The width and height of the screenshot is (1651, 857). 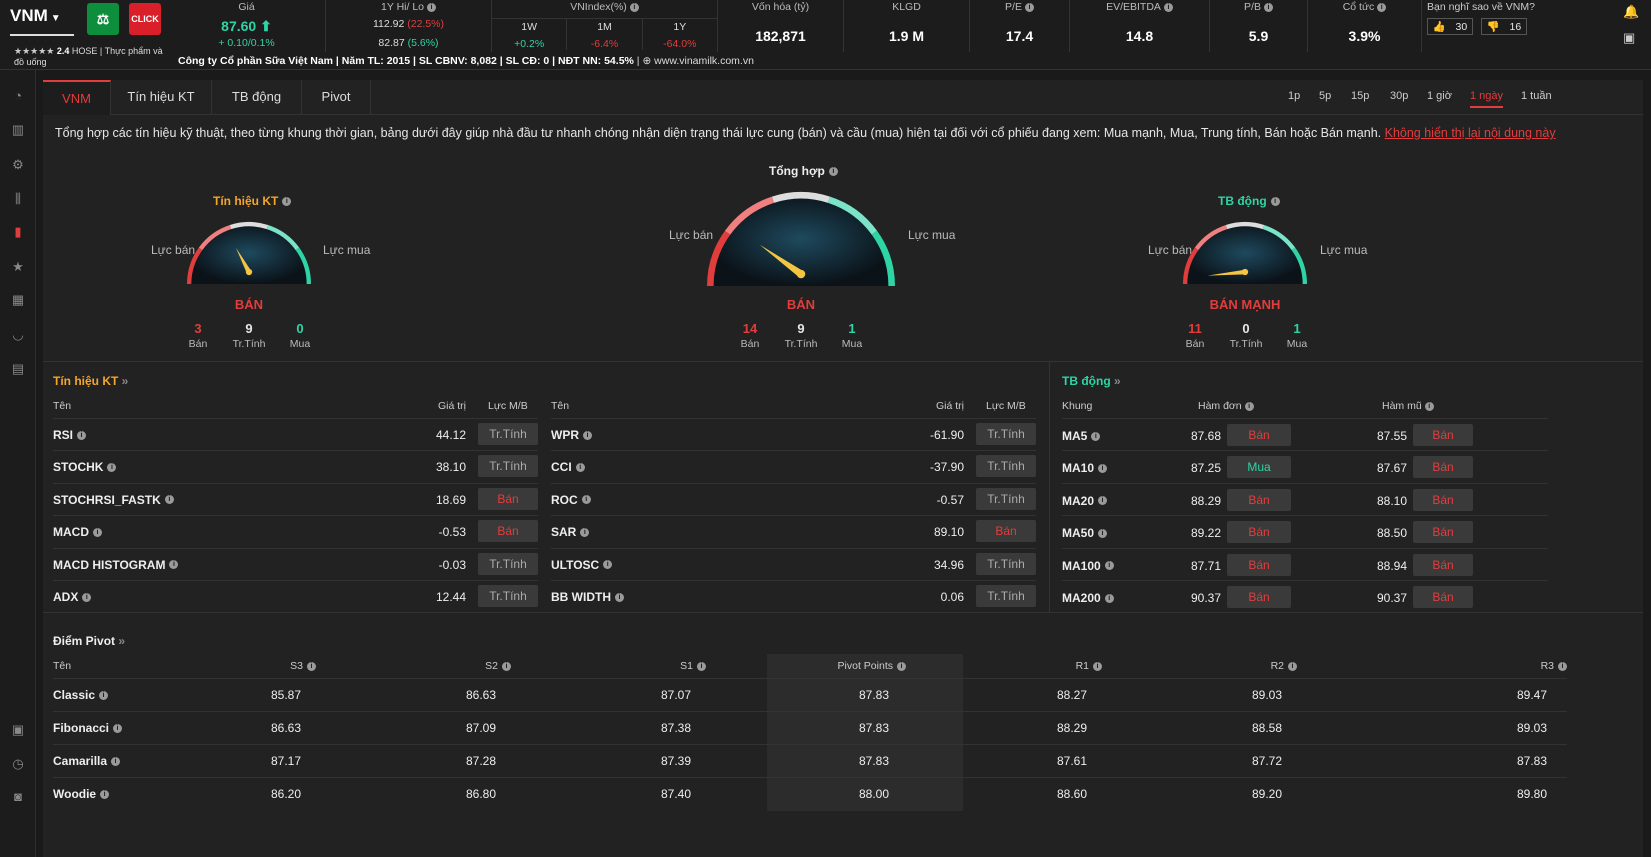 I want to click on timeframe-5m: 5p, so click(x=1325, y=96).